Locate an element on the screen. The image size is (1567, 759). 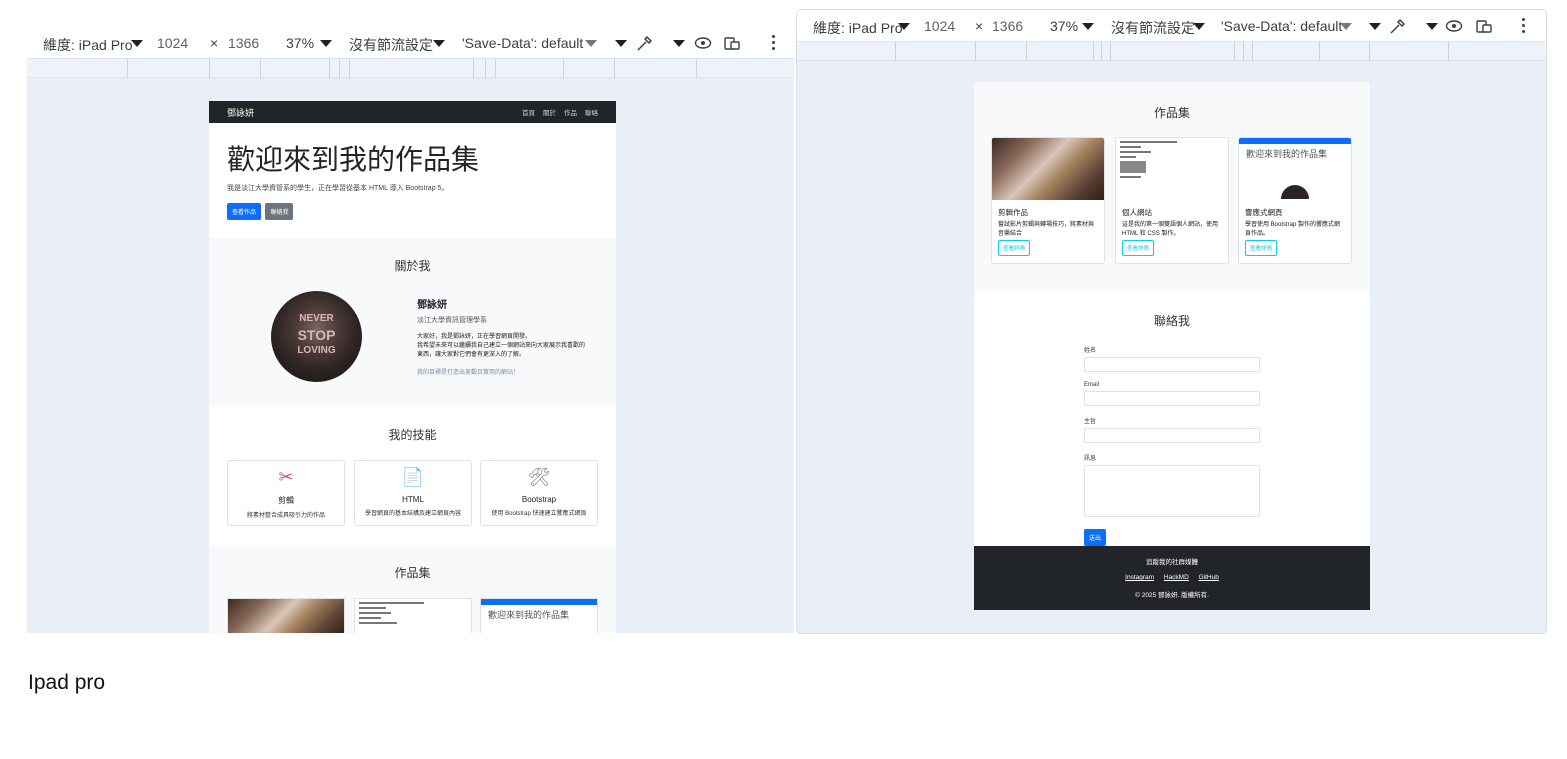
nav-link-about: 關於 is located at coordinates (549, 112).